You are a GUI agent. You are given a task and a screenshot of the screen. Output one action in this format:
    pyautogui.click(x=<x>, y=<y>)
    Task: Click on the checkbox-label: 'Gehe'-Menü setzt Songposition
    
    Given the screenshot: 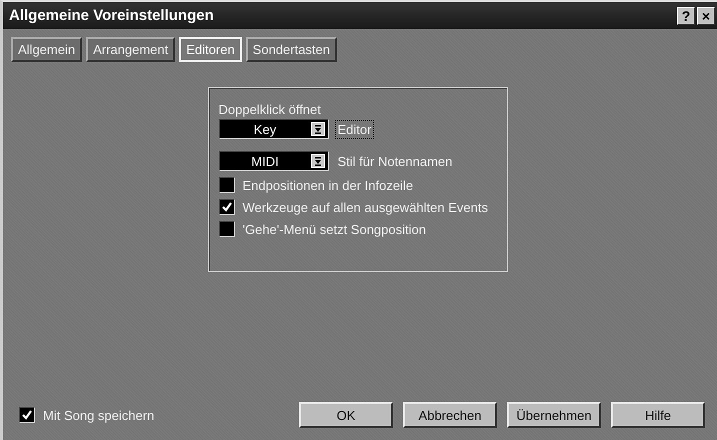 What is the action you would take?
    pyautogui.click(x=334, y=229)
    